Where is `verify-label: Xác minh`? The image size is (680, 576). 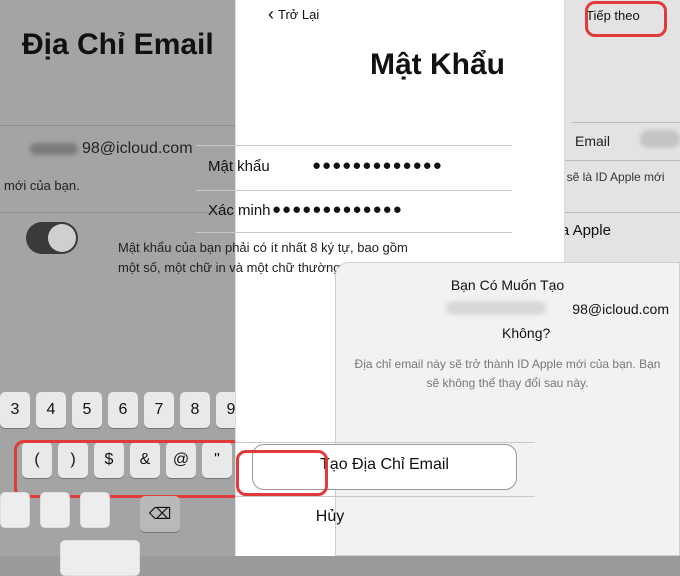
verify-label: Xác minh is located at coordinates (239, 210).